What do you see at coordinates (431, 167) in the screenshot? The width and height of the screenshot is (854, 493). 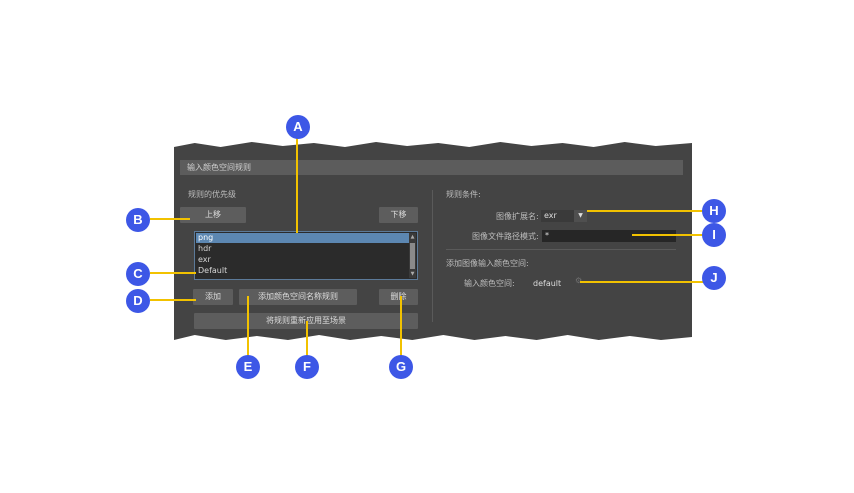 I see `section-header: 输入颜色空间规则` at bounding box center [431, 167].